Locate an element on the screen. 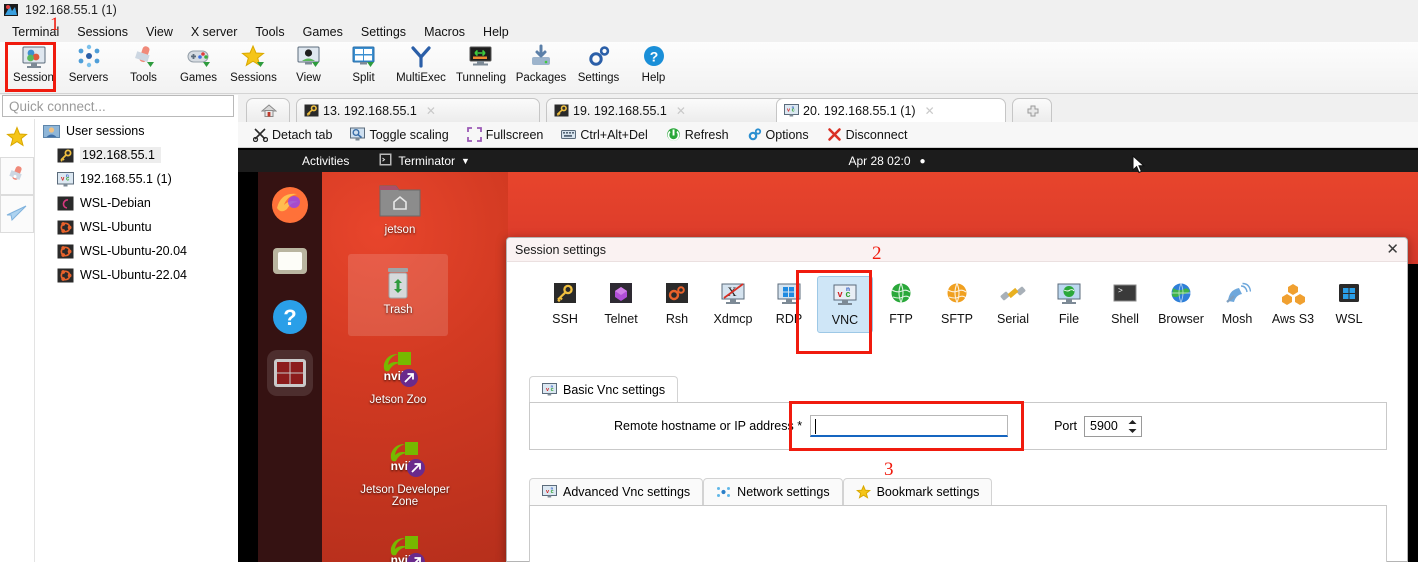 The width and height of the screenshot is (1418, 562). app-menu-terminator: Terminator ▼ is located at coordinates (424, 161).